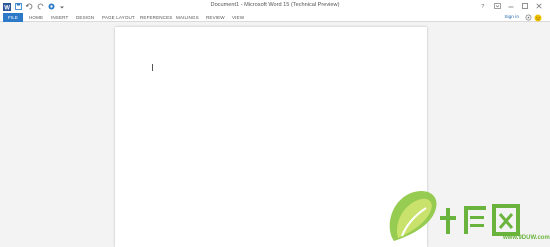 This screenshot has height=247, width=550. Describe the element at coordinates (538, 18) in the screenshot. I see `smiley-feedback-icon` at that location.